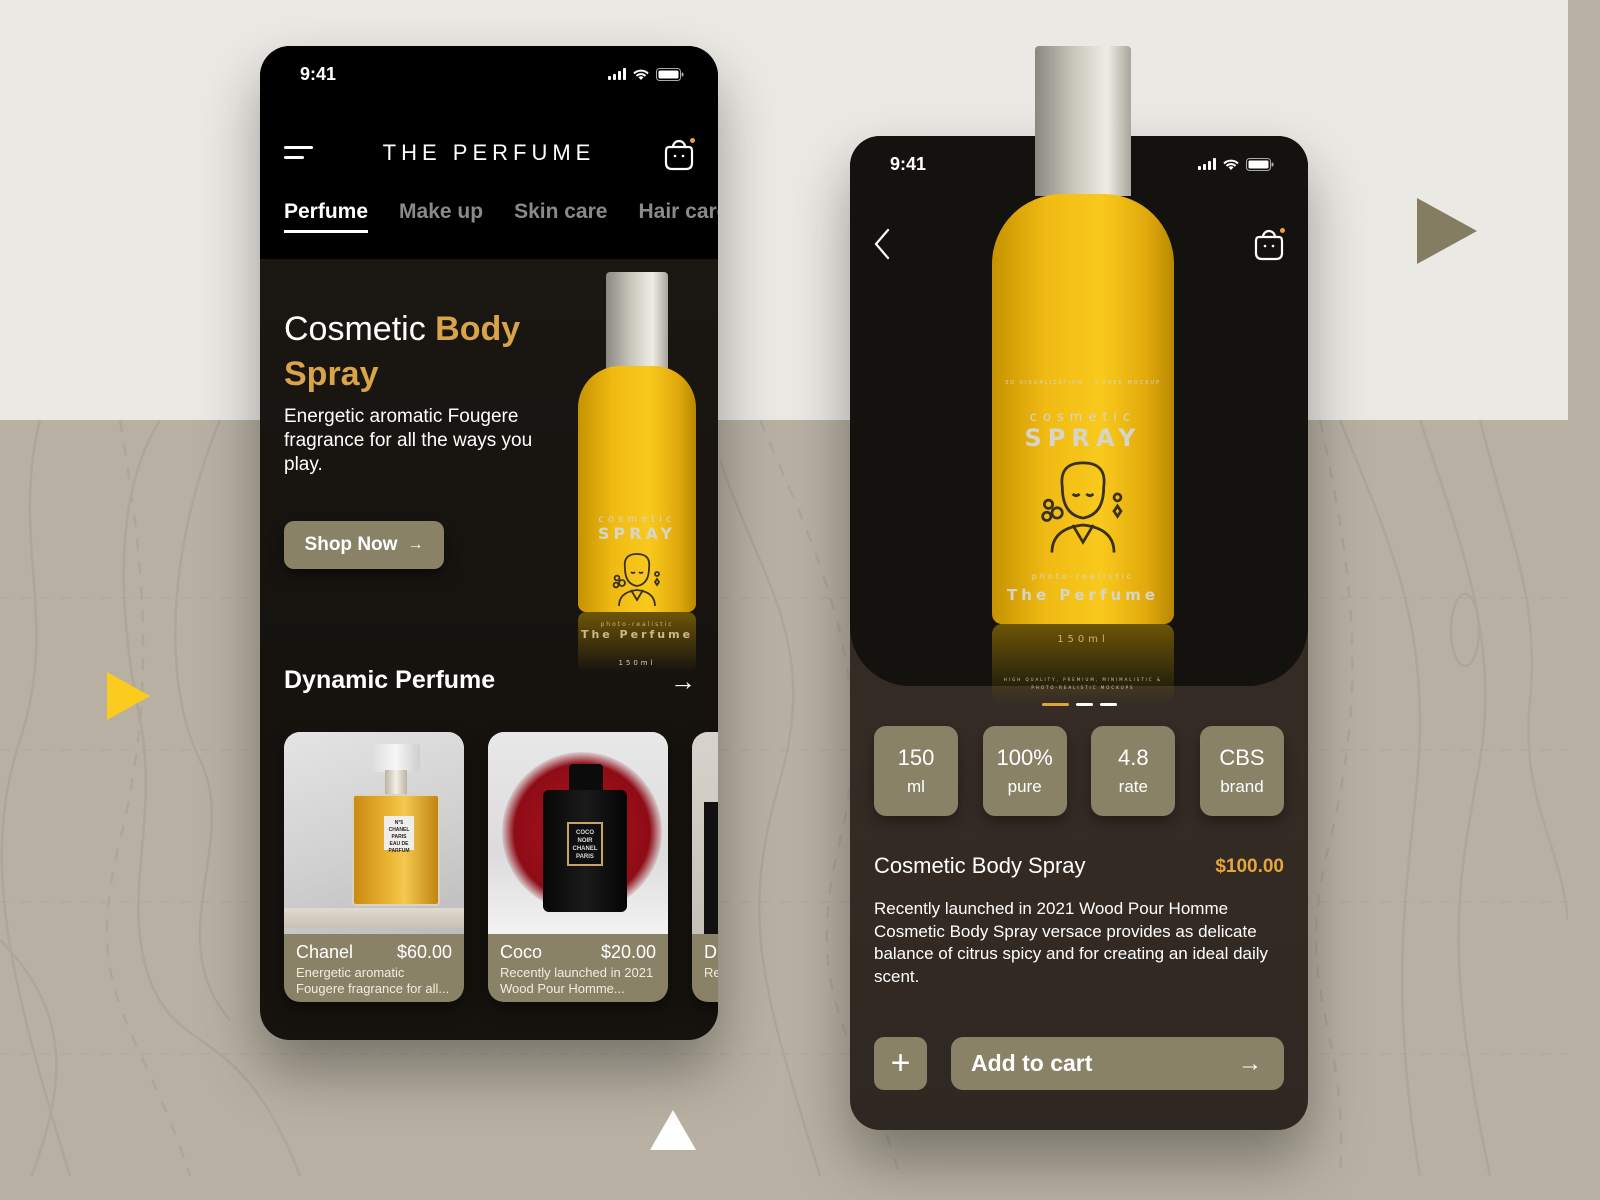 The image size is (1600, 1200). What do you see at coordinates (1032, 1063) in the screenshot?
I see `add-to-cart-label: Add to cart` at bounding box center [1032, 1063].